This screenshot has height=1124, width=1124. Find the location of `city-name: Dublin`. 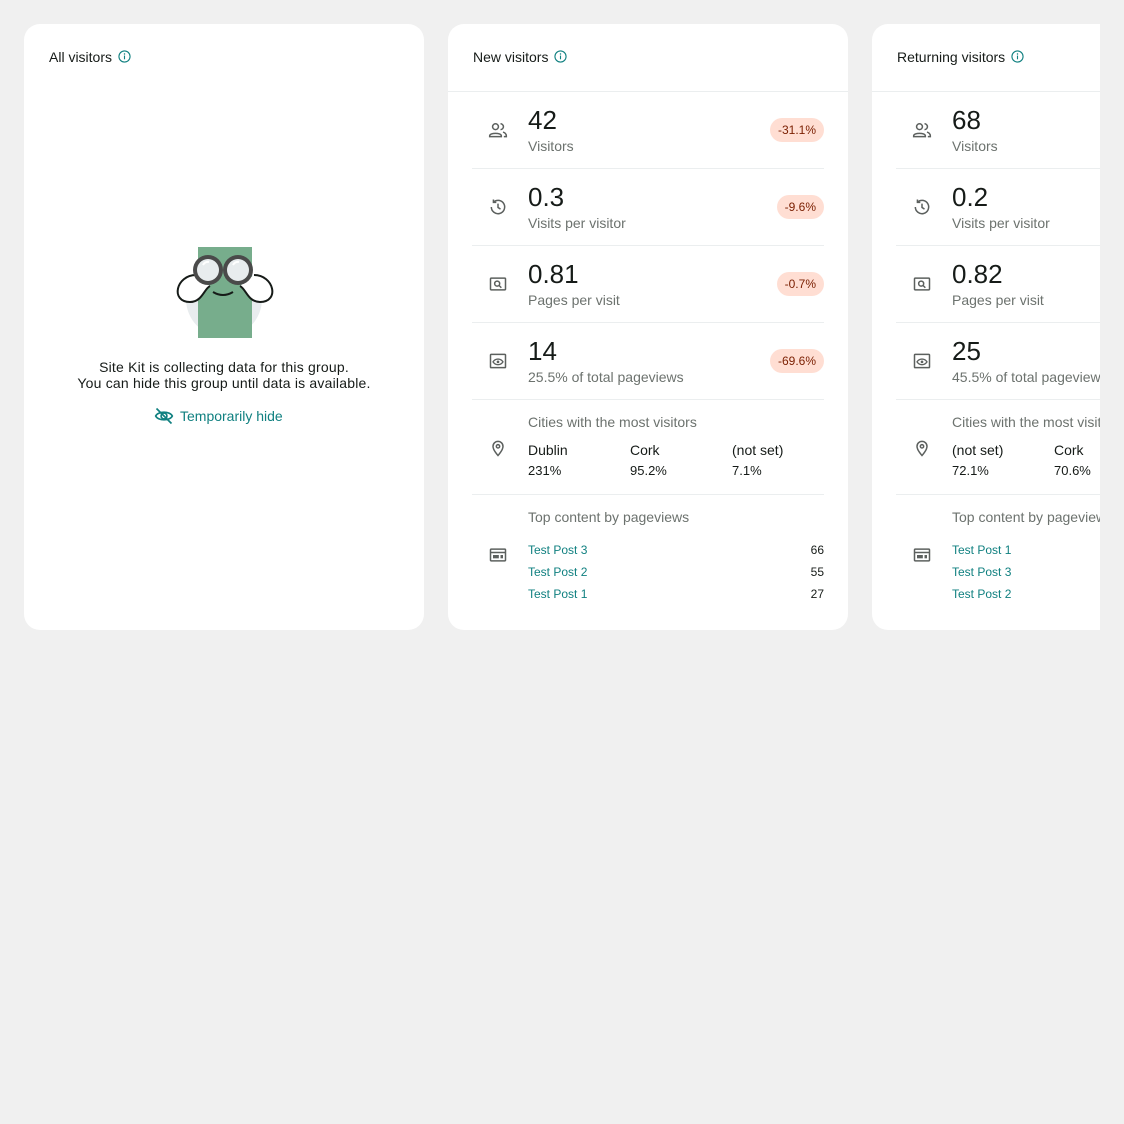

city-name: Dublin is located at coordinates (548, 450).